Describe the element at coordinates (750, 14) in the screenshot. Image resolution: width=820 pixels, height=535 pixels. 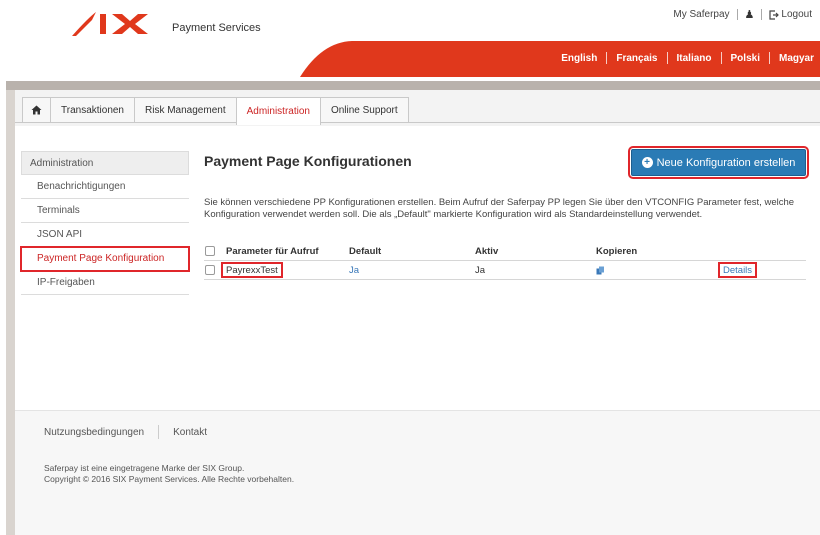
I see `user-icon: ♟` at that location.